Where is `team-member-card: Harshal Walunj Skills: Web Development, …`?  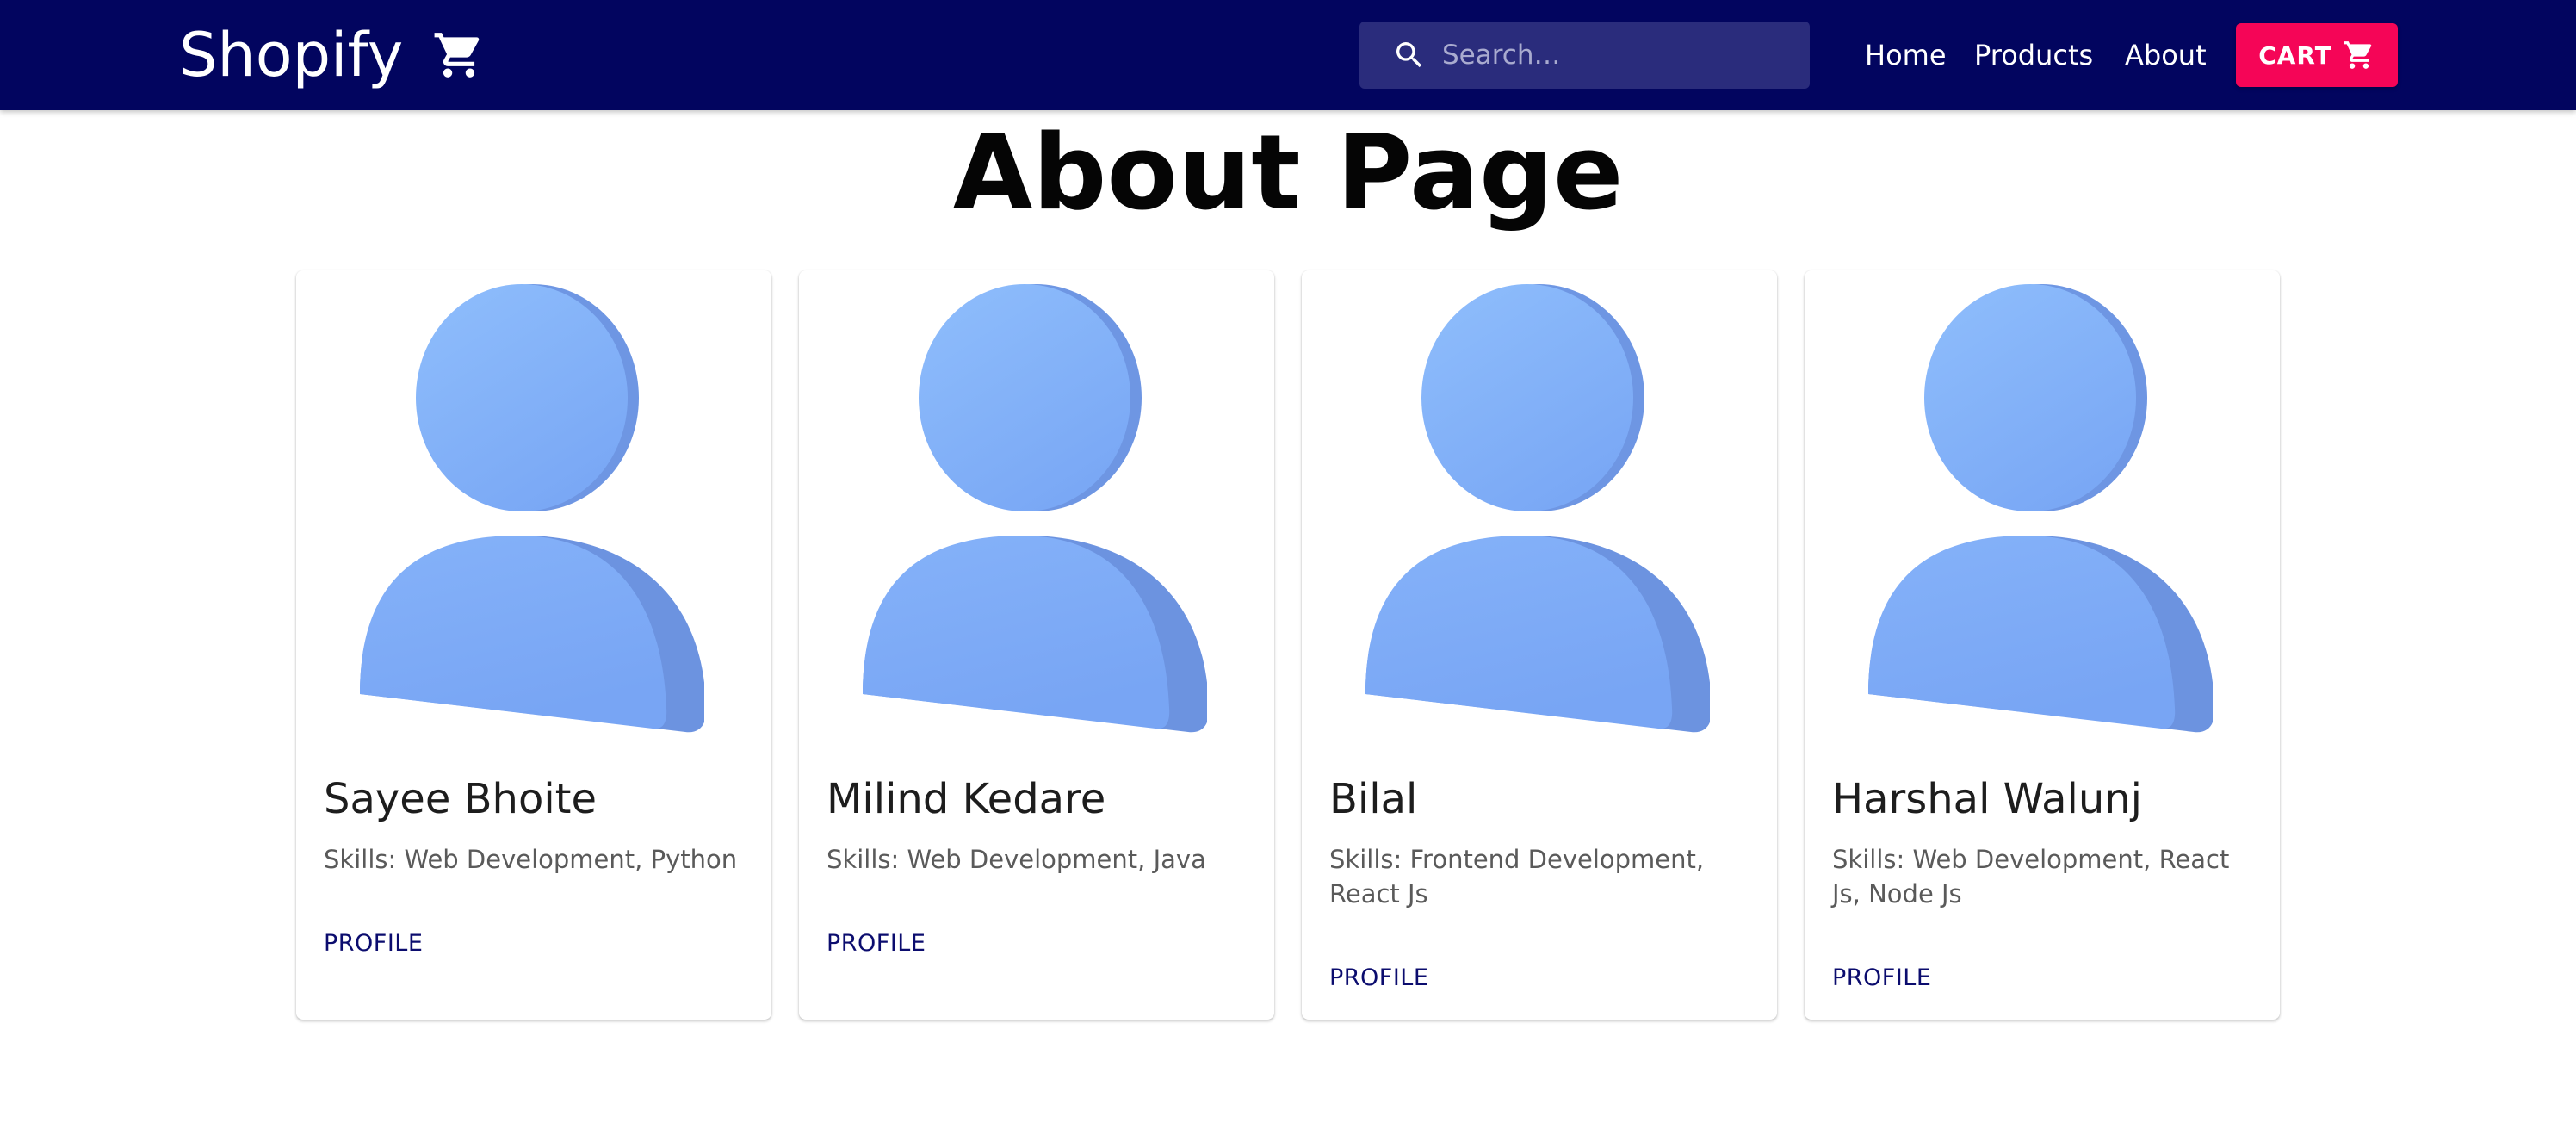 team-member-card: Harshal Walunj Skills: Web Development, … is located at coordinates (2043, 645).